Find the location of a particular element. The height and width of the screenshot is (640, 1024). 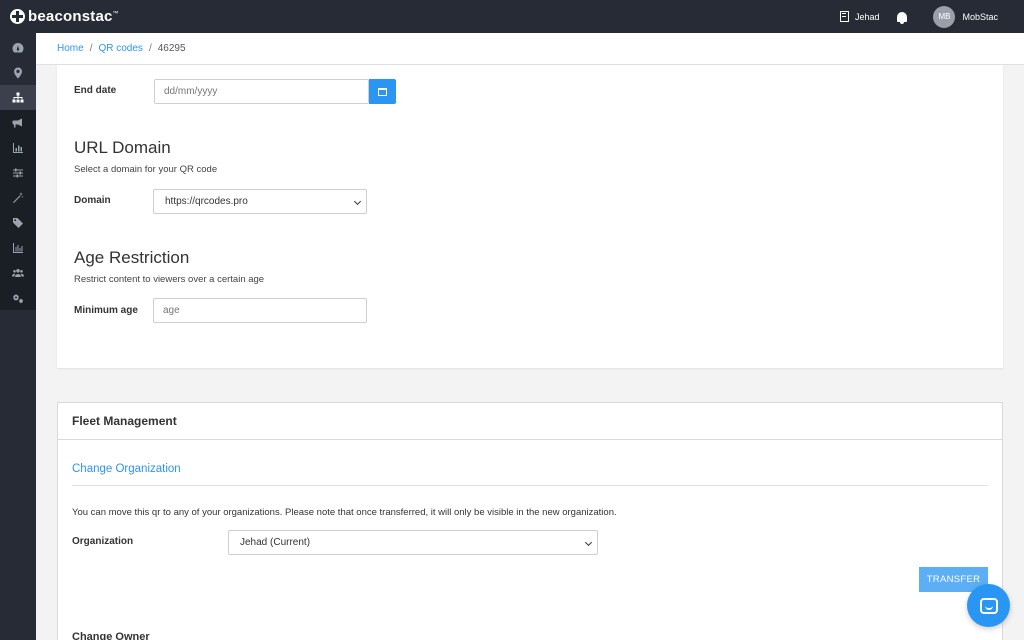

sidebar-item-users is located at coordinates (18, 272).